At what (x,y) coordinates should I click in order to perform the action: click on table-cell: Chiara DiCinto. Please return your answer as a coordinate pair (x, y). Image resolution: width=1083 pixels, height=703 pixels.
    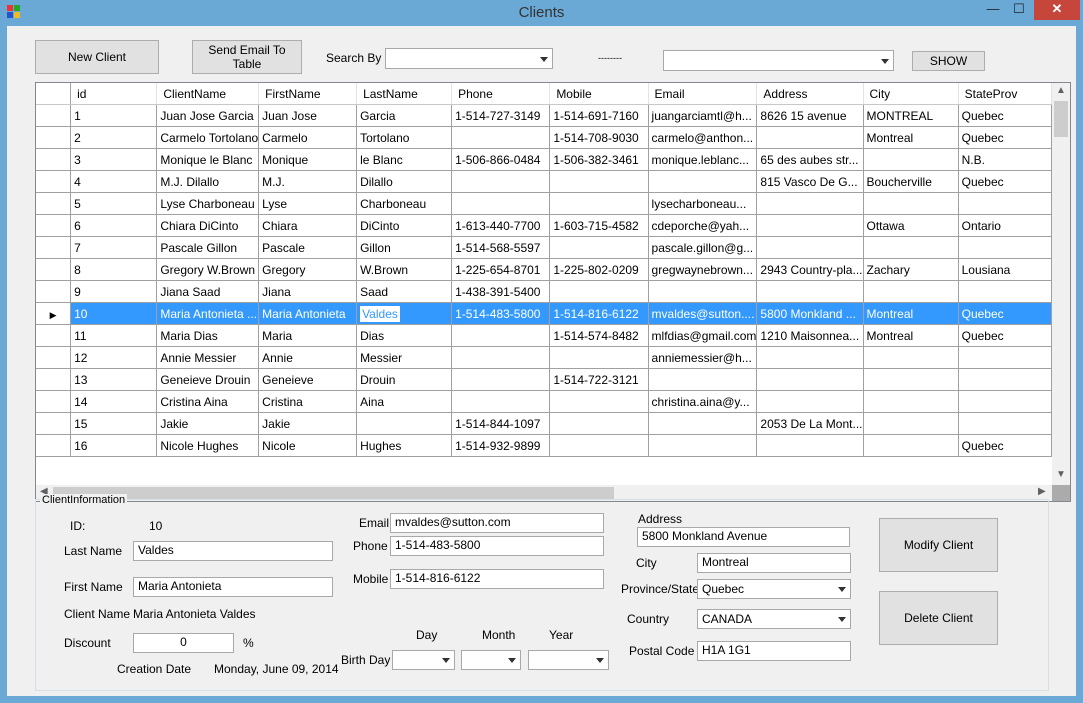
    Looking at the image, I should click on (208, 225).